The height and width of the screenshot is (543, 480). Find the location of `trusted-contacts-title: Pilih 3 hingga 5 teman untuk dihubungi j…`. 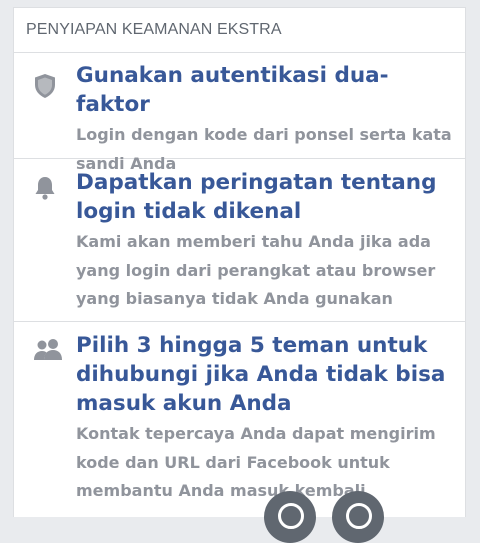

trusted-contacts-title: Pilih 3 hingga 5 teman untuk dihubungi j… is located at coordinates (265, 374).